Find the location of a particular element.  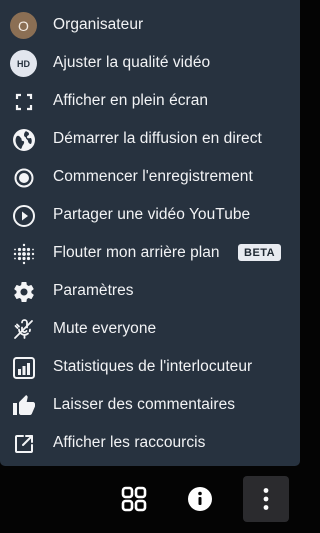

fullscreen-icon is located at coordinates (23, 101).